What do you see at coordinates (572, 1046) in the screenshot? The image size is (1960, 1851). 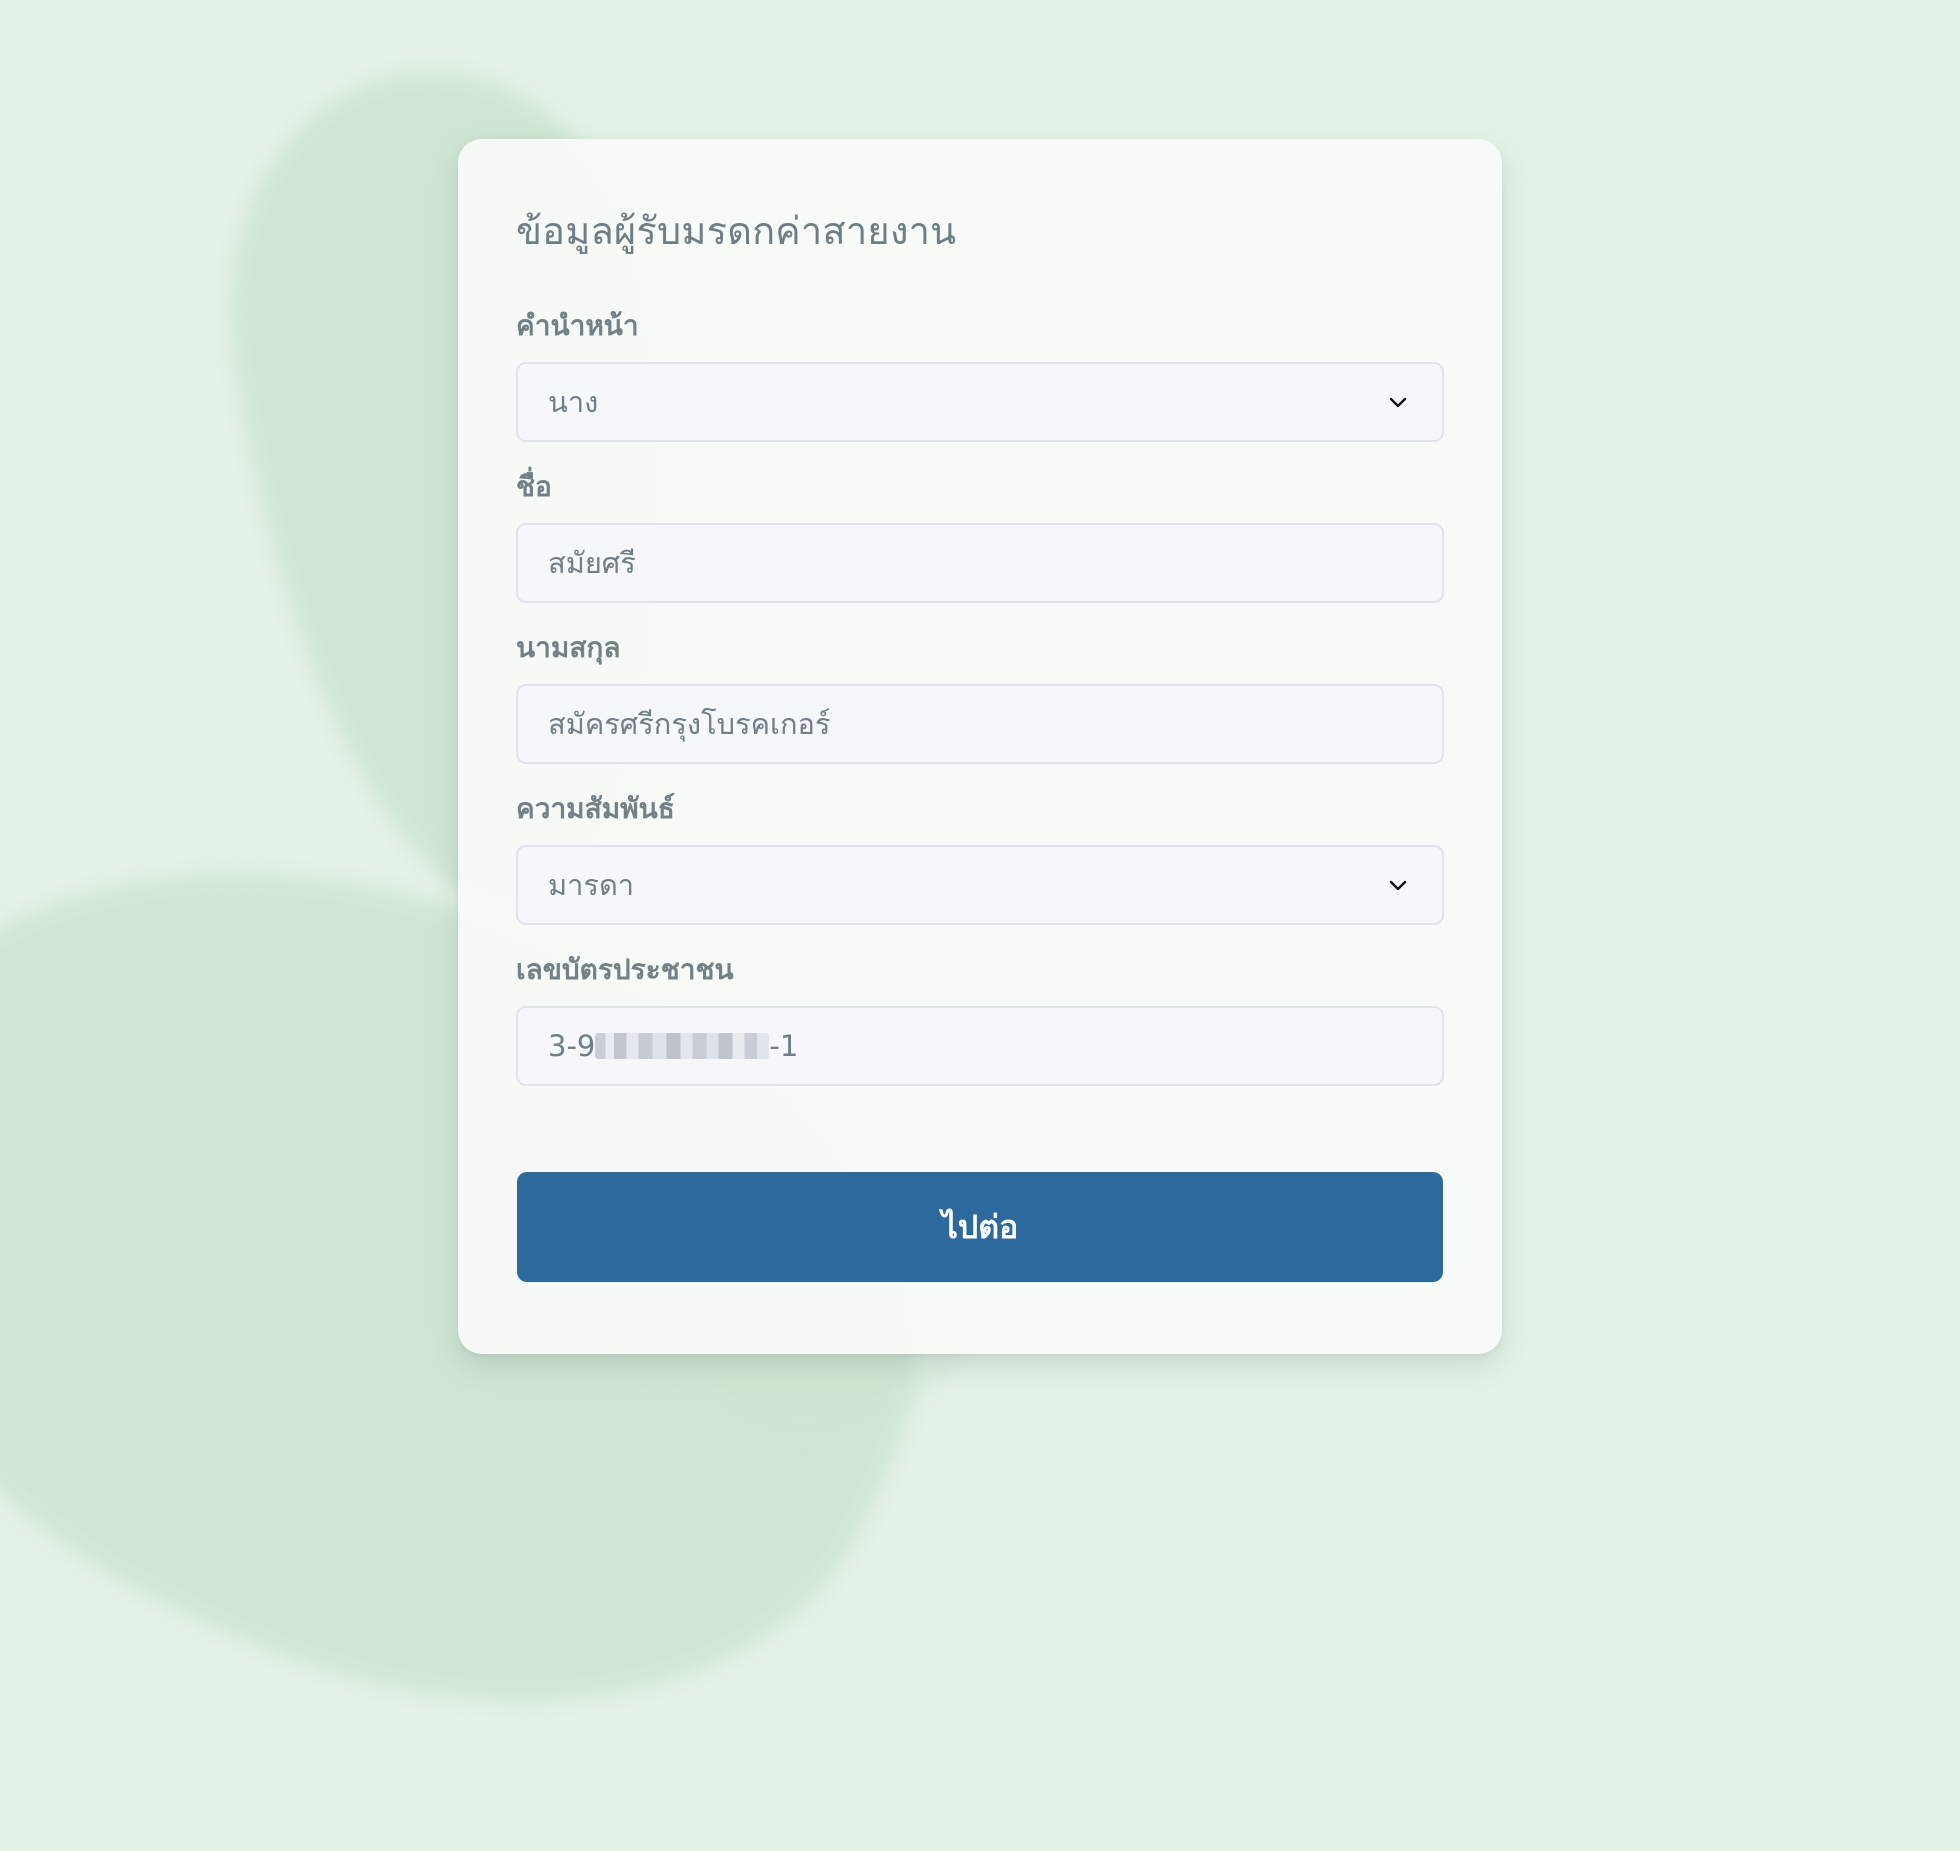 I see `id-card-prefix: 3-9` at bounding box center [572, 1046].